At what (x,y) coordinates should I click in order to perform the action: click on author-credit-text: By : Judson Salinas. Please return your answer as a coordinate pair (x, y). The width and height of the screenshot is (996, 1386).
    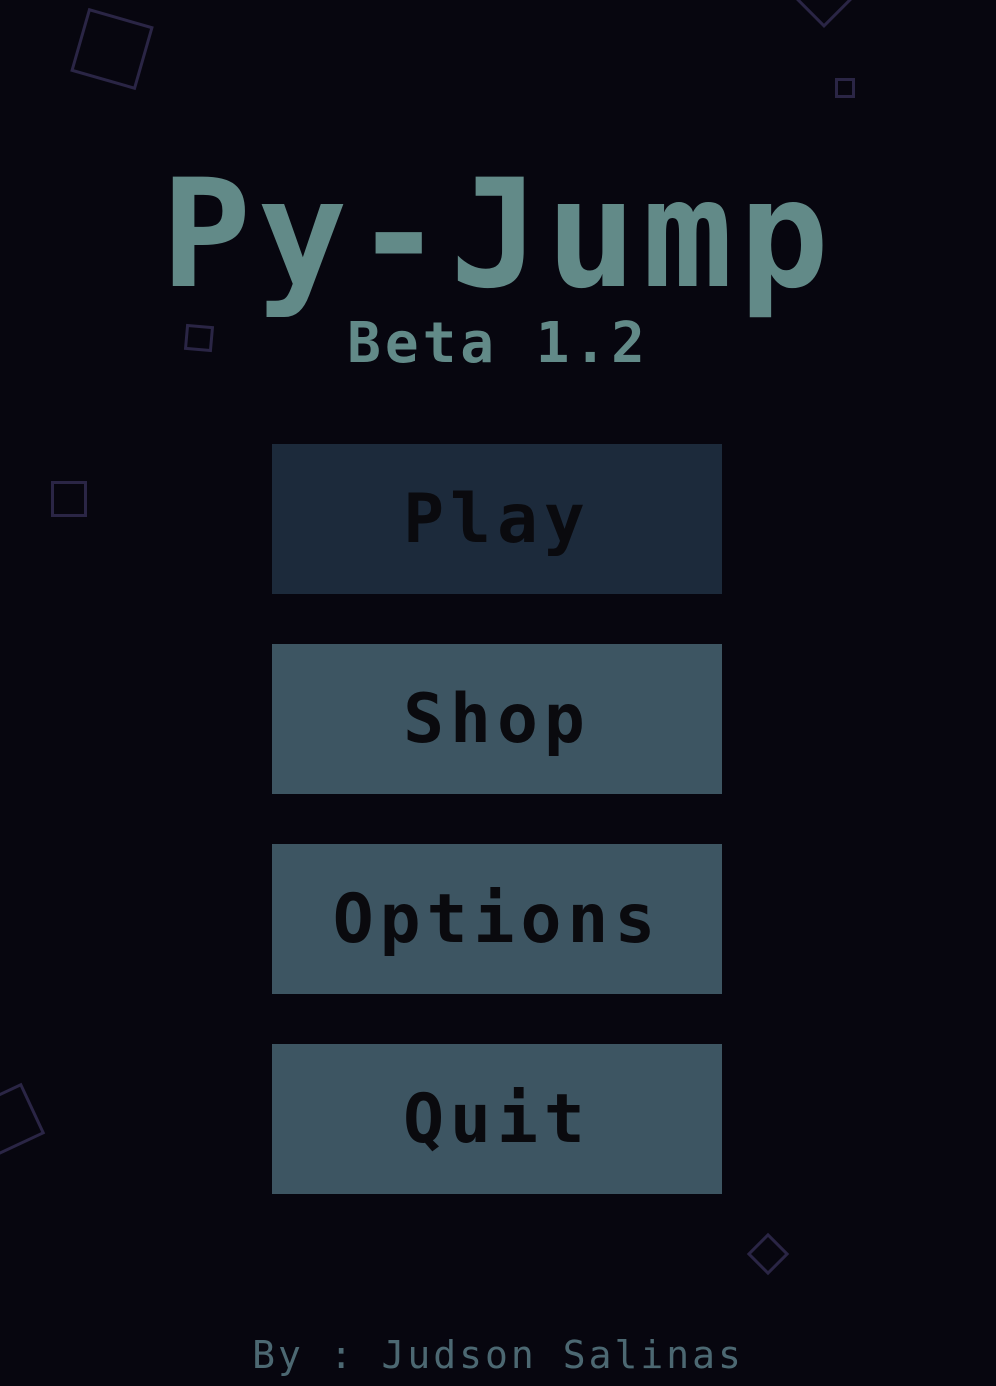
    Looking at the image, I should click on (498, 1355).